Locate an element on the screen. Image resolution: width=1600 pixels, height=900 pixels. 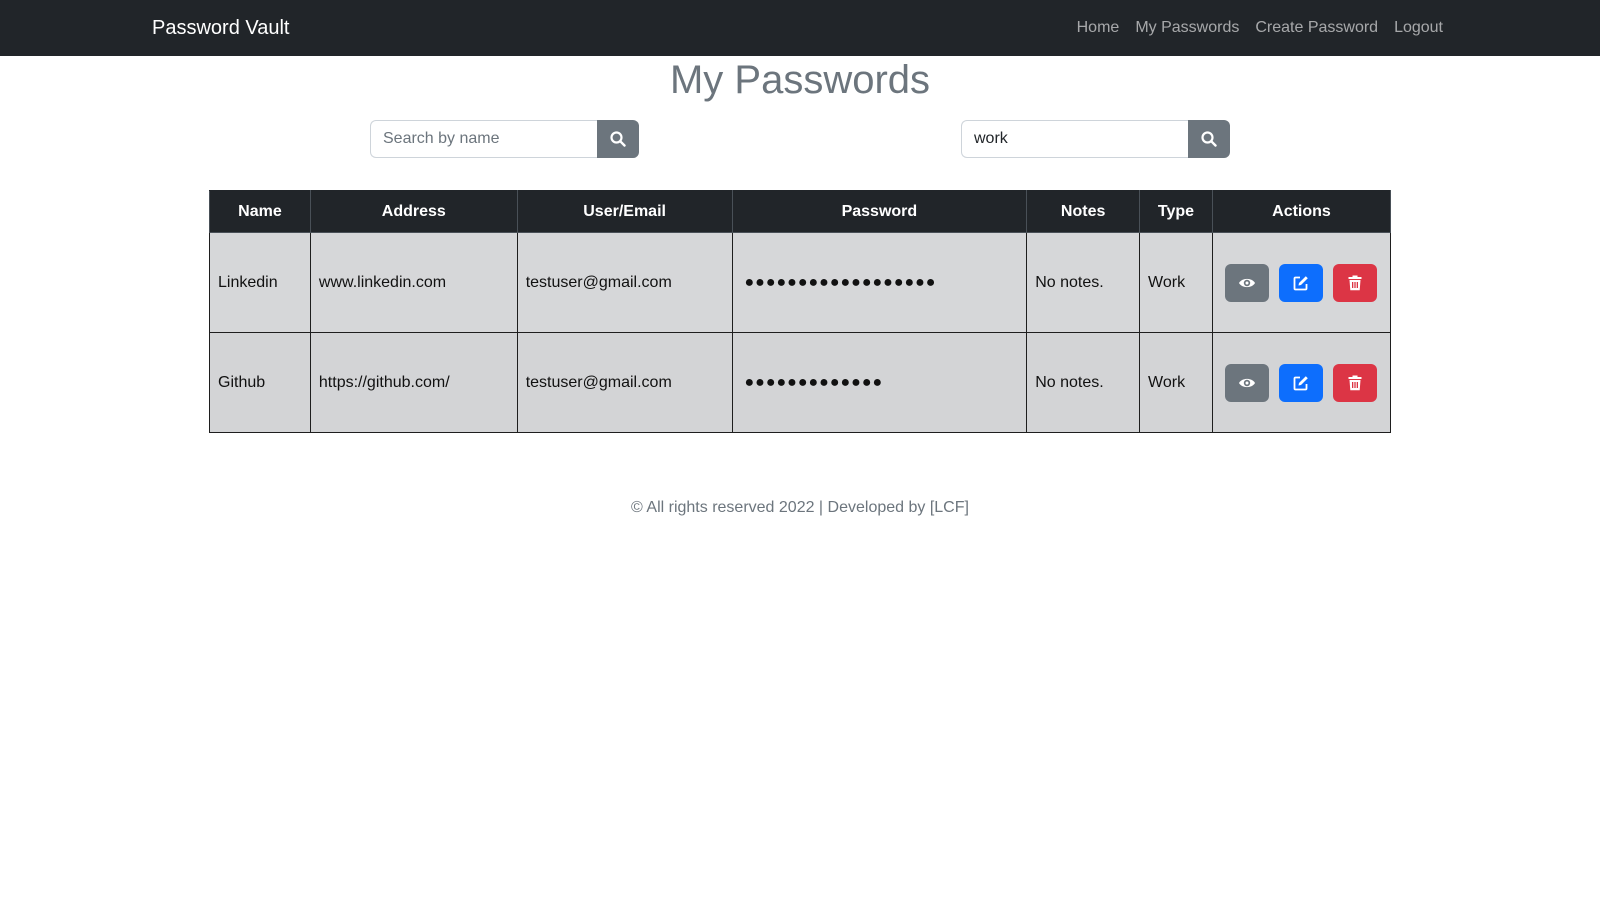
search-type-input is located at coordinates (1074, 139).